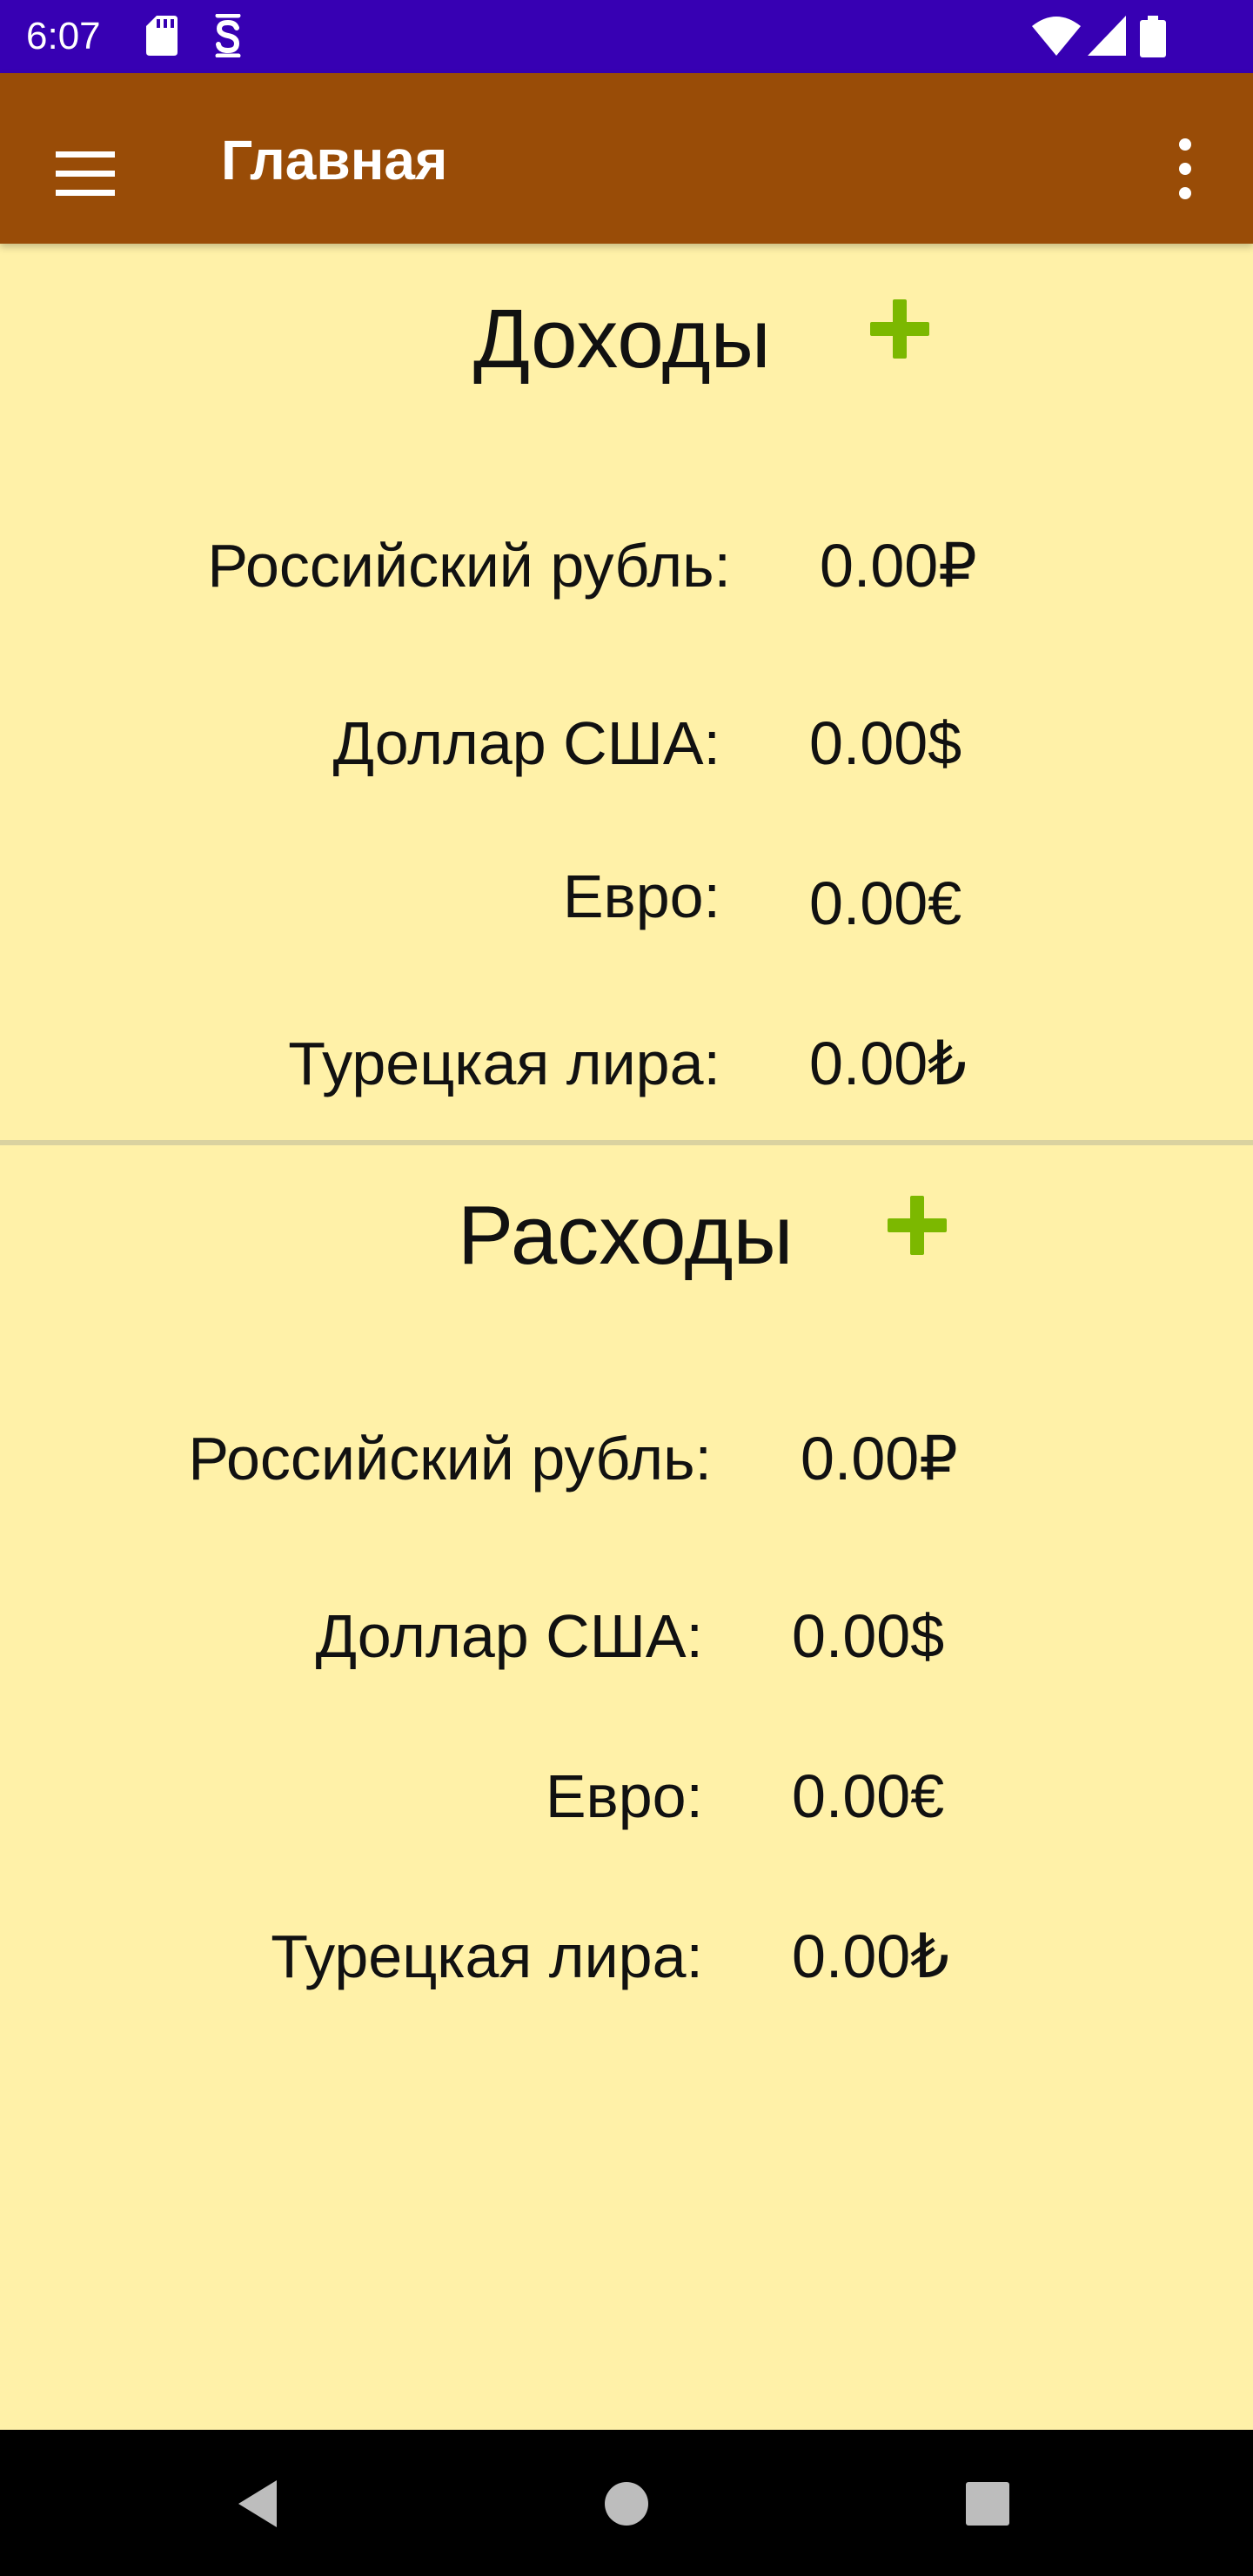  What do you see at coordinates (626, 158) in the screenshot?
I see `toolbar: Главная` at bounding box center [626, 158].